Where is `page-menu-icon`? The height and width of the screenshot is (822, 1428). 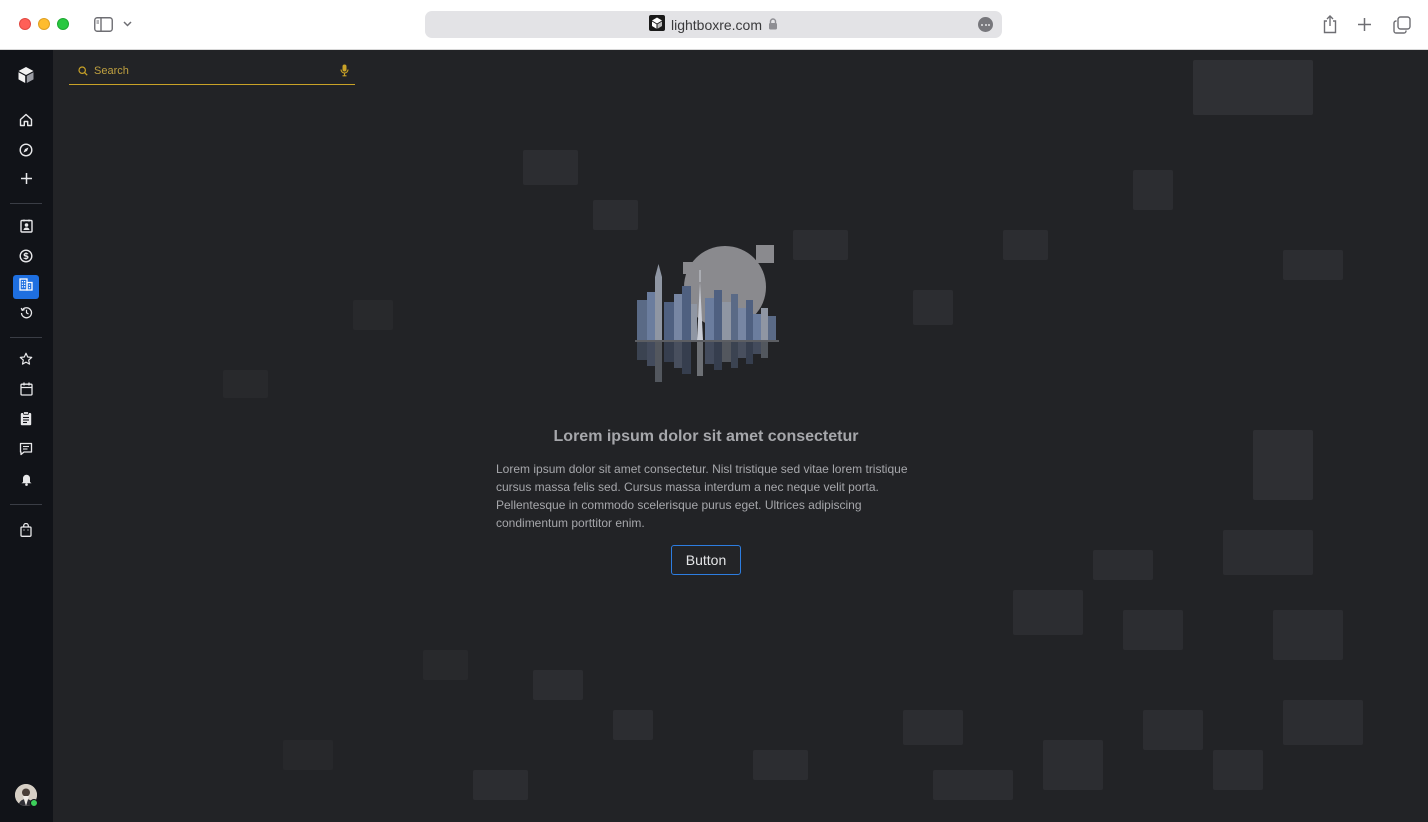
page-menu-icon is located at coordinates (985, 24).